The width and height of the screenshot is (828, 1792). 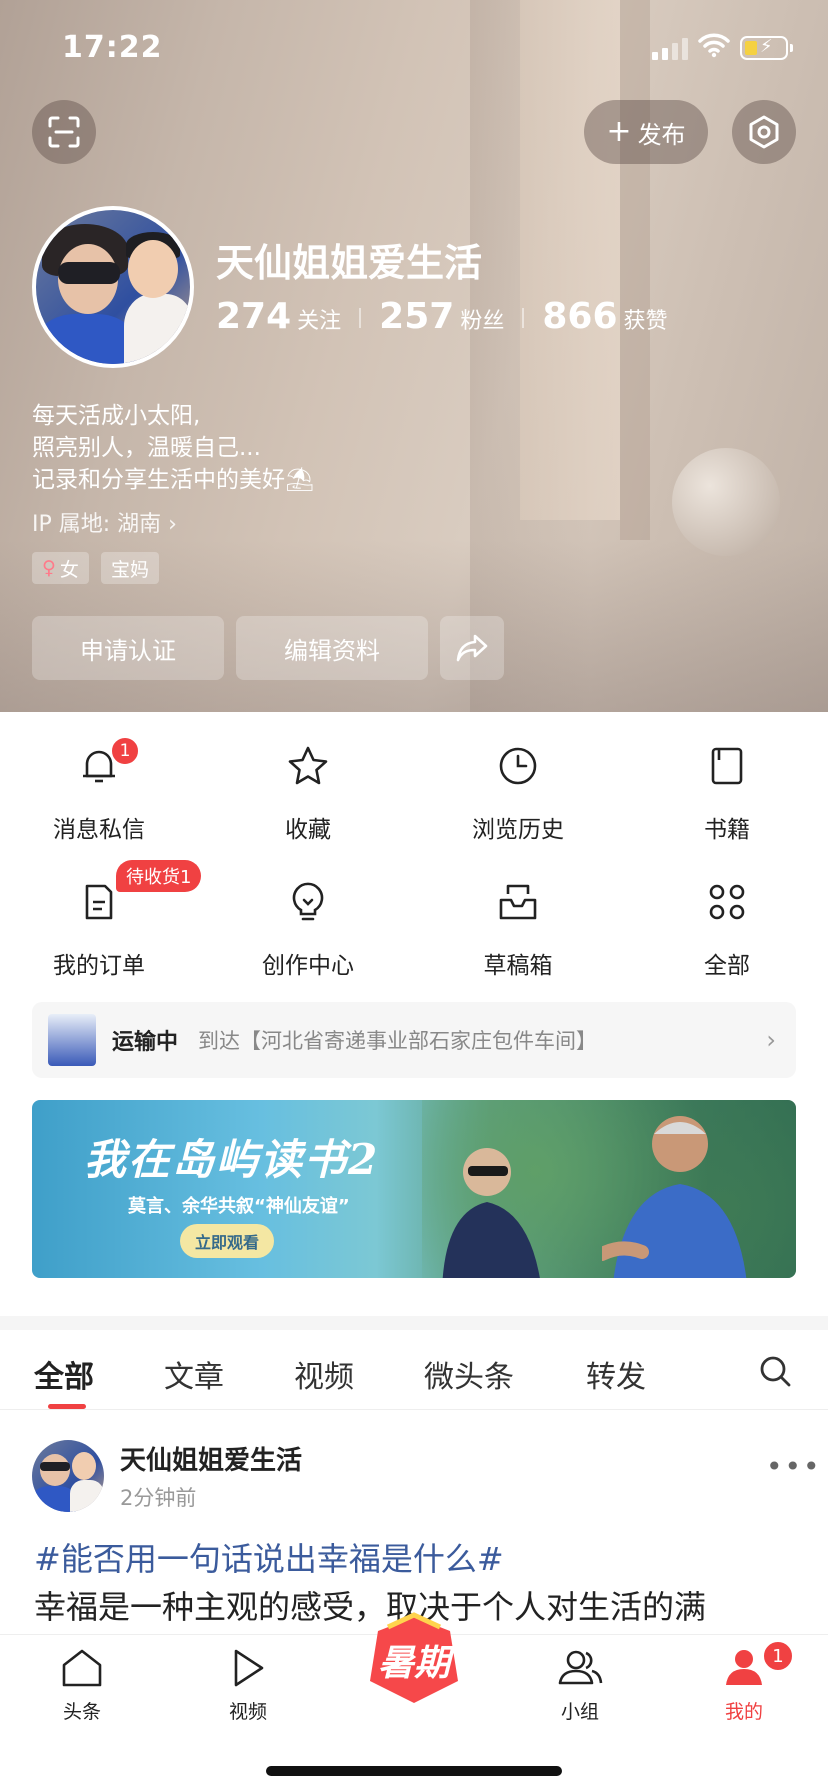 What do you see at coordinates (112, 47) in the screenshot?
I see `status-time: 17:22` at bounding box center [112, 47].